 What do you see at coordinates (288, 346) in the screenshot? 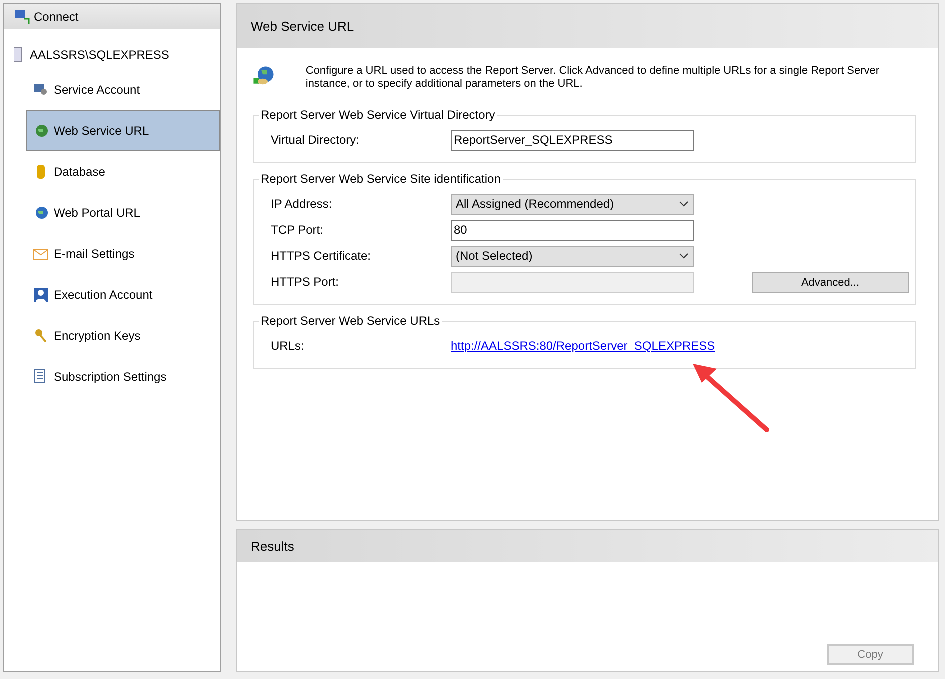
I see `field-label: URLs:` at bounding box center [288, 346].